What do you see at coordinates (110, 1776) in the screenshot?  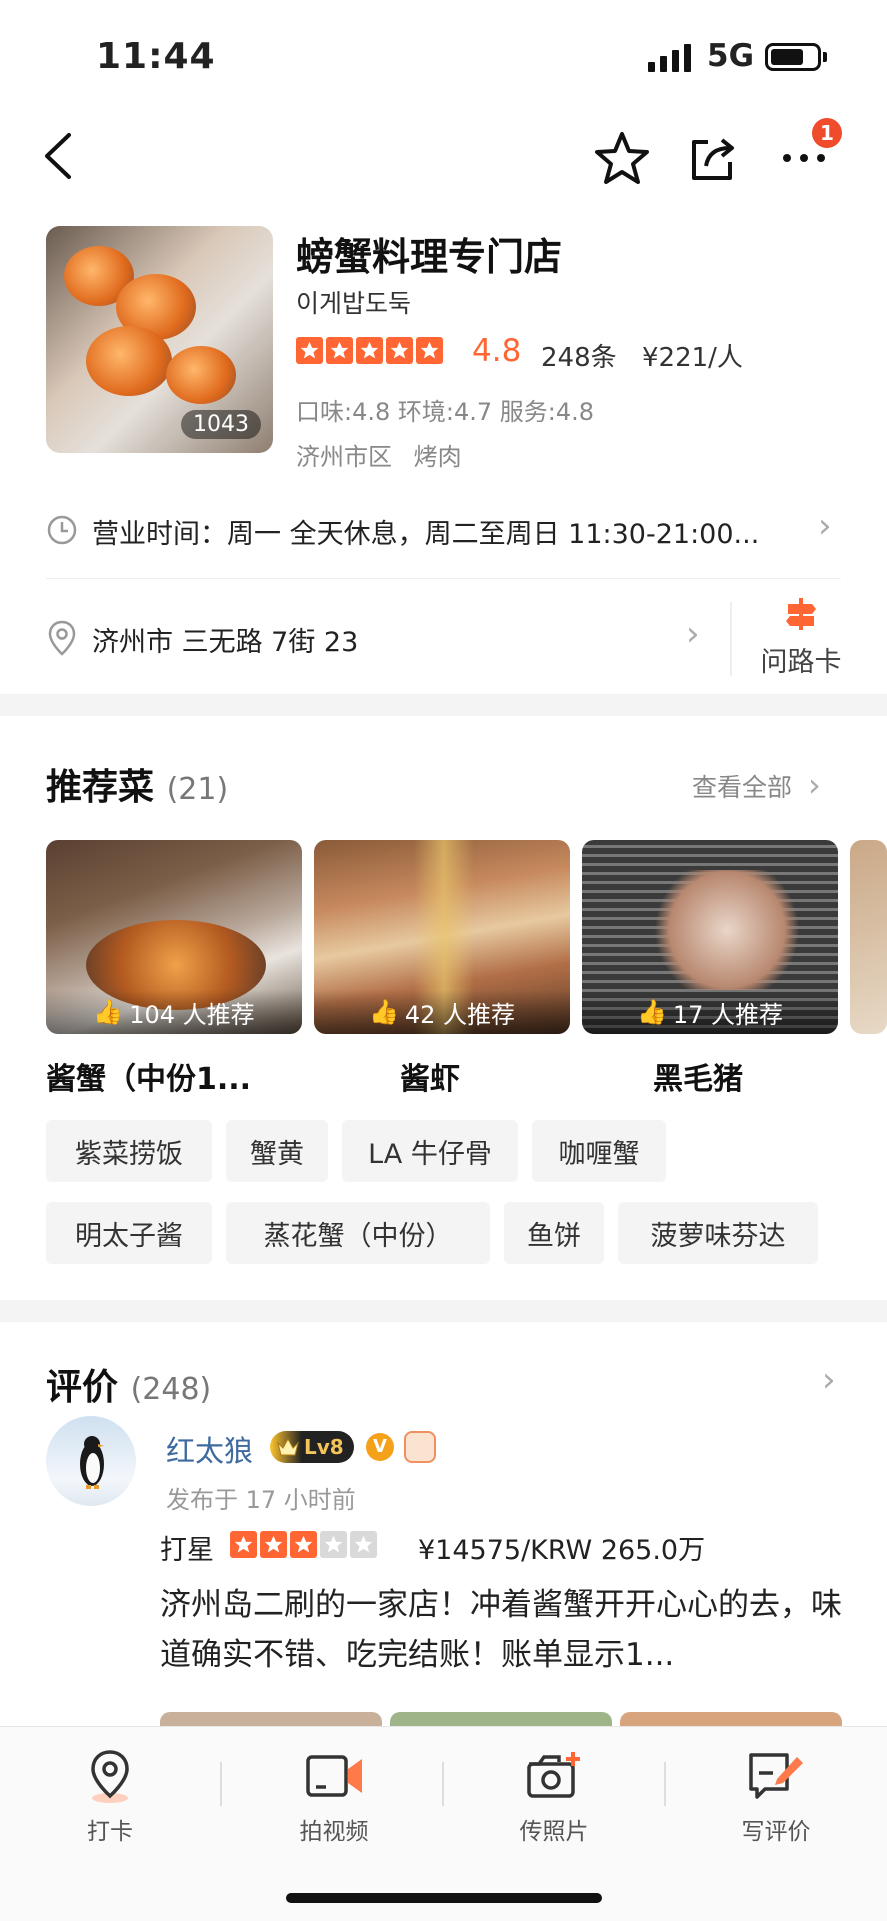 I see `location-pin-icon` at bounding box center [110, 1776].